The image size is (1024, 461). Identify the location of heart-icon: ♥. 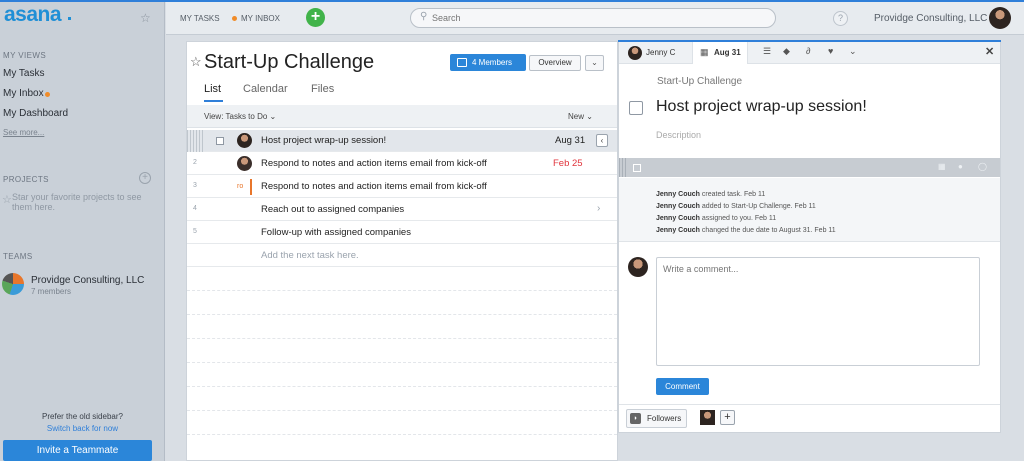
(830, 51).